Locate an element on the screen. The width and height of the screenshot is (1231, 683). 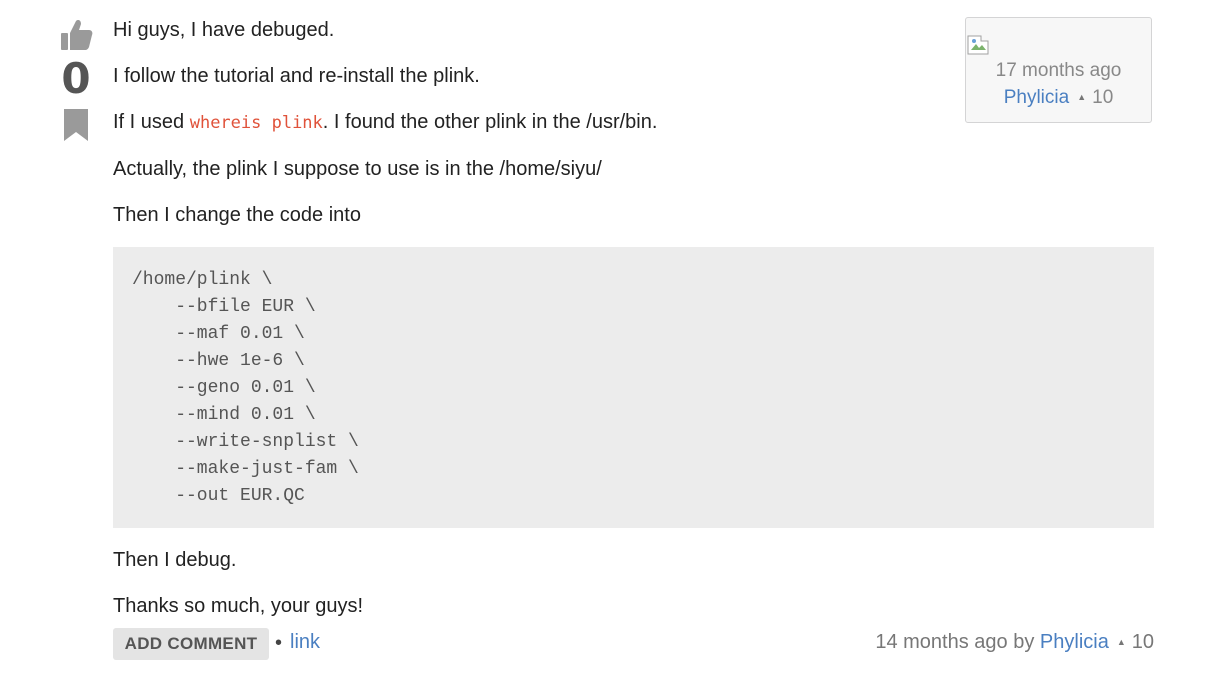
user-card: 17 months ago Phylicia ▲ 10 is located at coordinates (1058, 70).